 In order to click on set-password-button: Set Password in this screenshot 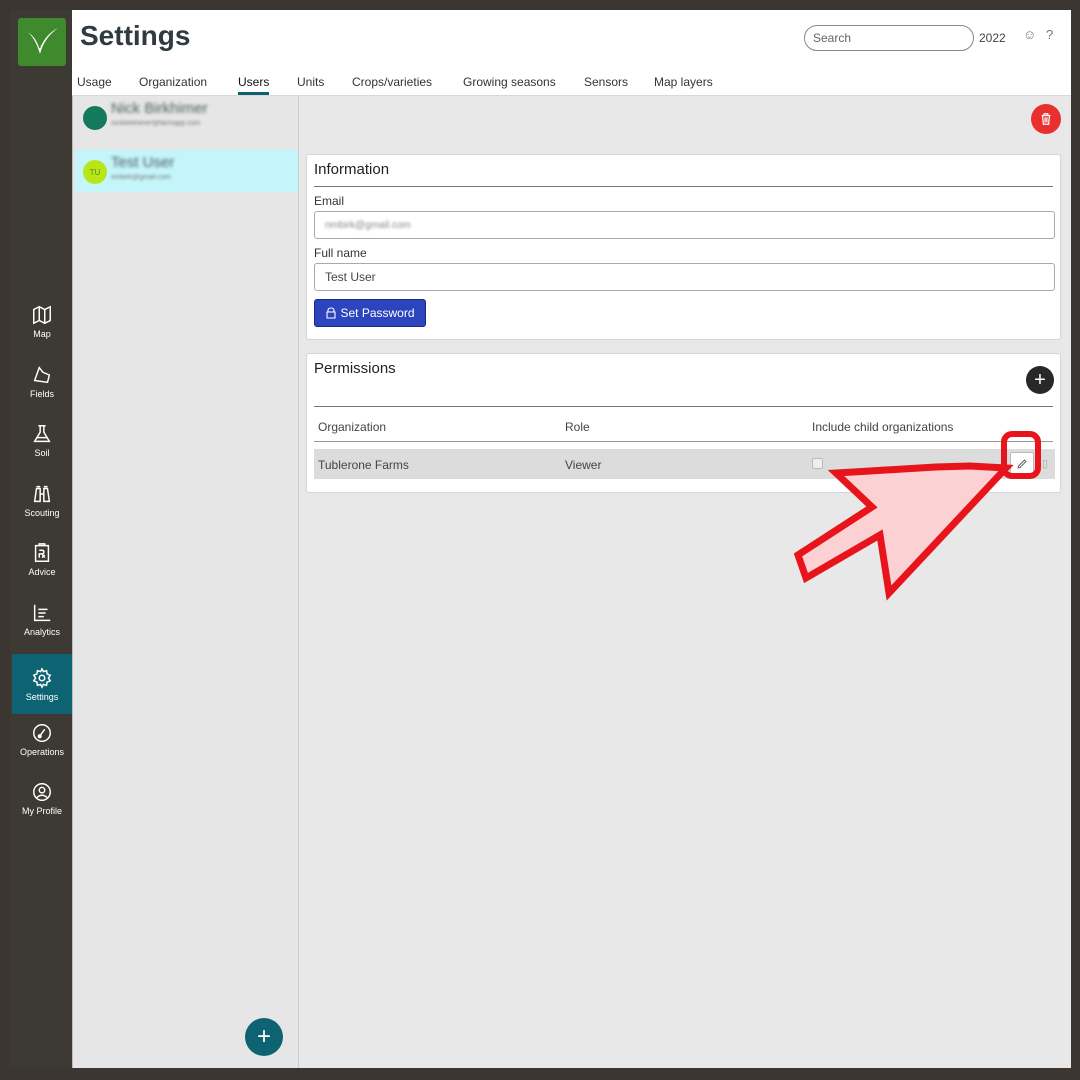, I will do `click(370, 313)`.